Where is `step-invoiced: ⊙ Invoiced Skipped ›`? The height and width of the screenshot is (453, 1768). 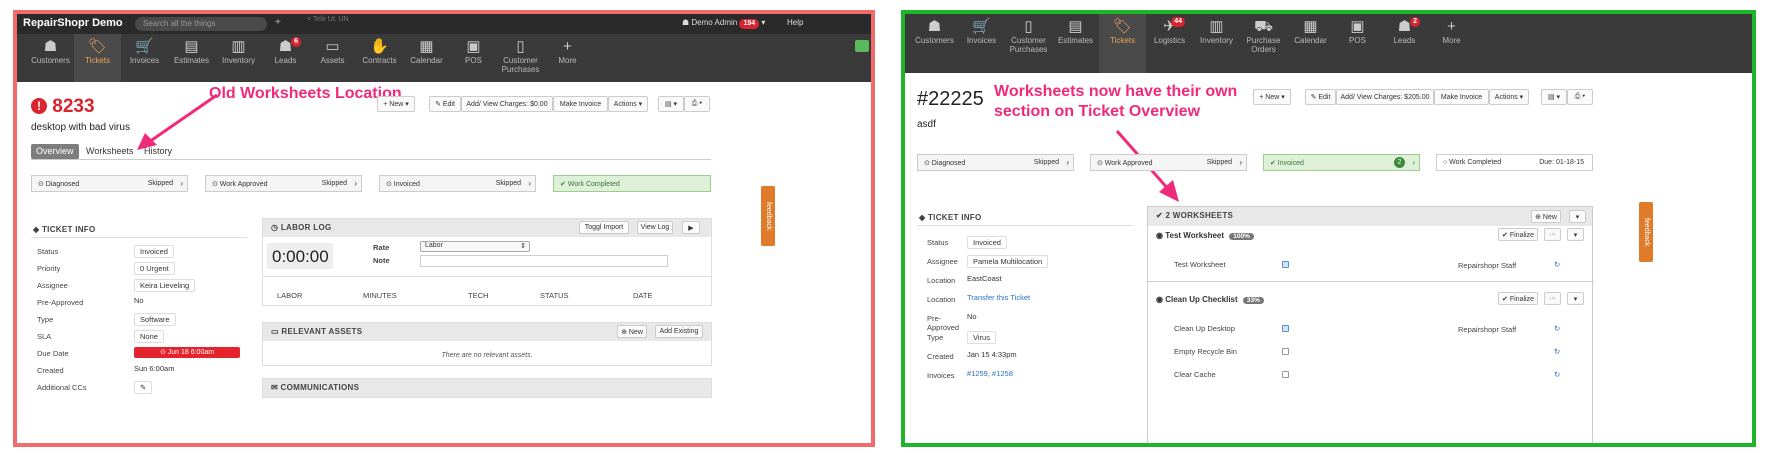
step-invoiced: ⊙ Invoiced Skipped › is located at coordinates (457, 183).